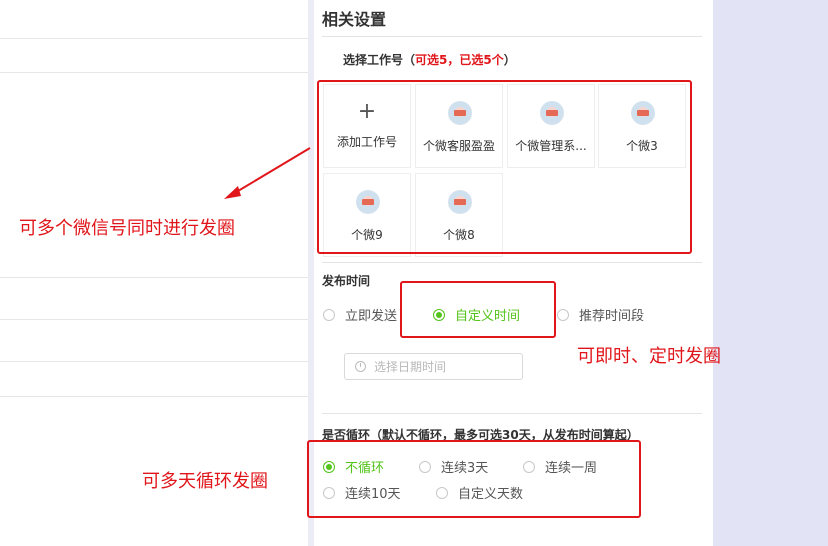 This screenshot has width=828, height=546. What do you see at coordinates (267, 173) in the screenshot?
I see `arrow-icon` at bounding box center [267, 173].